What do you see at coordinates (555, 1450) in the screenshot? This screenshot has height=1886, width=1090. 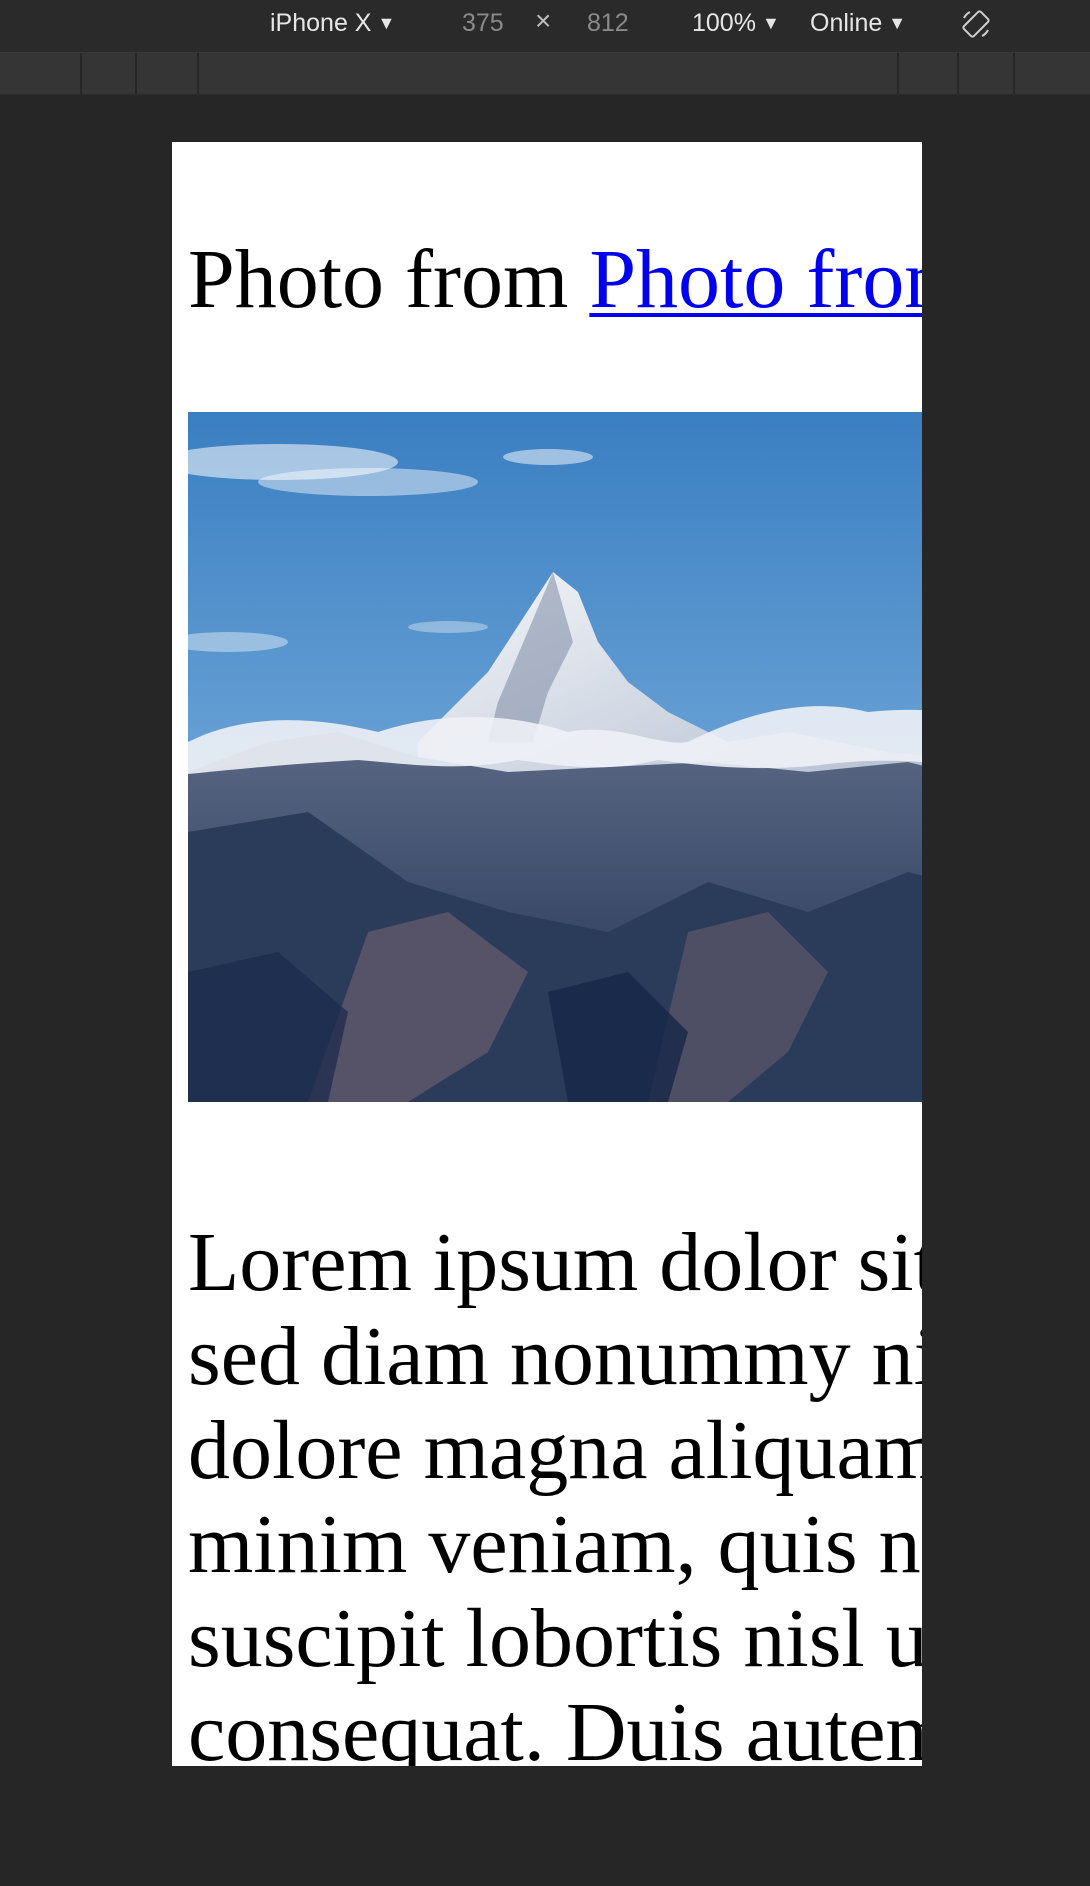 I see `paragraph-line: dolore magna aliquam` at bounding box center [555, 1450].